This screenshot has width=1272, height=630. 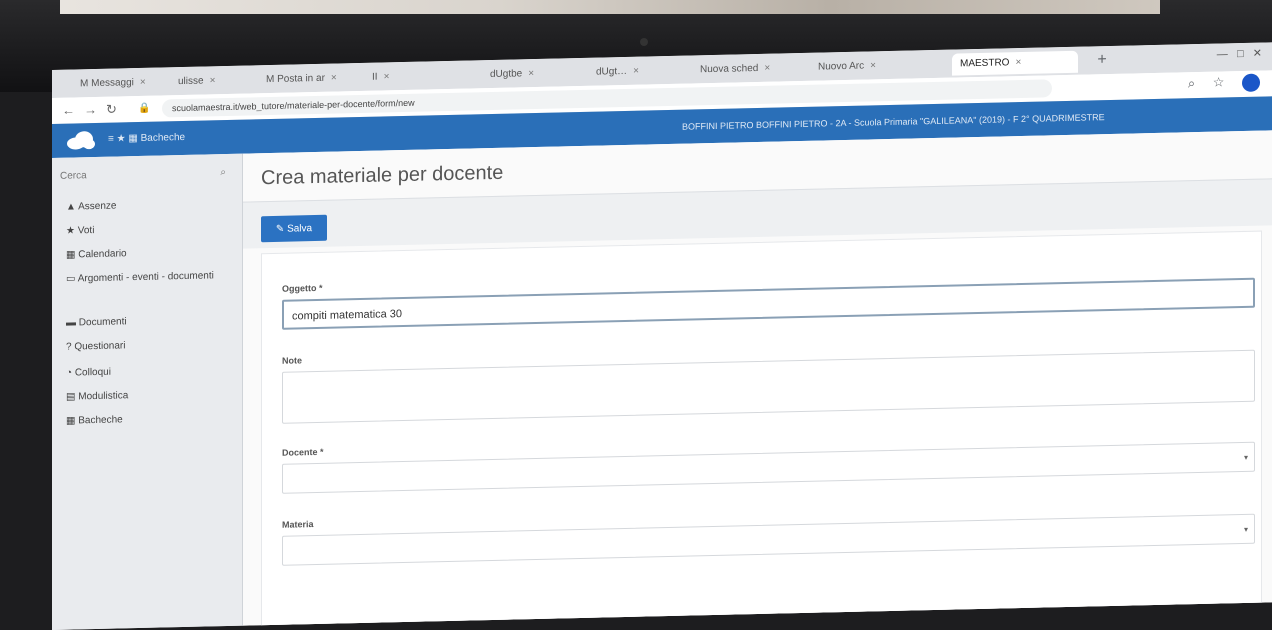 I want to click on materia-select: ▾, so click(x=768, y=539).